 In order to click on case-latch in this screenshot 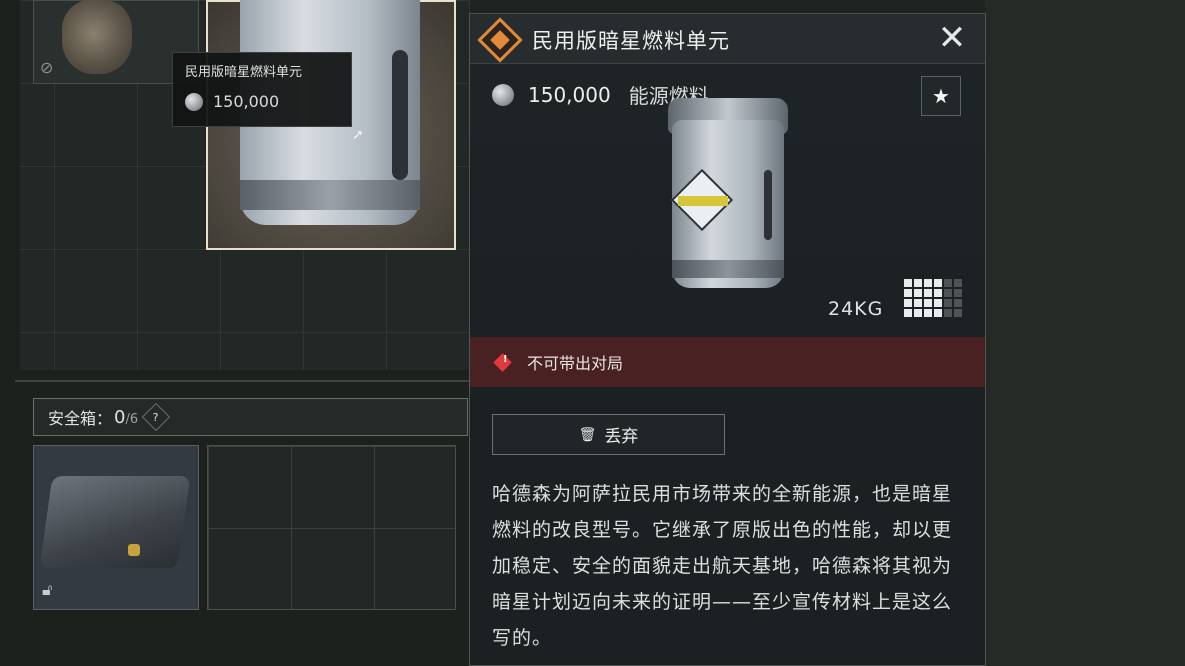, I will do `click(134, 550)`.